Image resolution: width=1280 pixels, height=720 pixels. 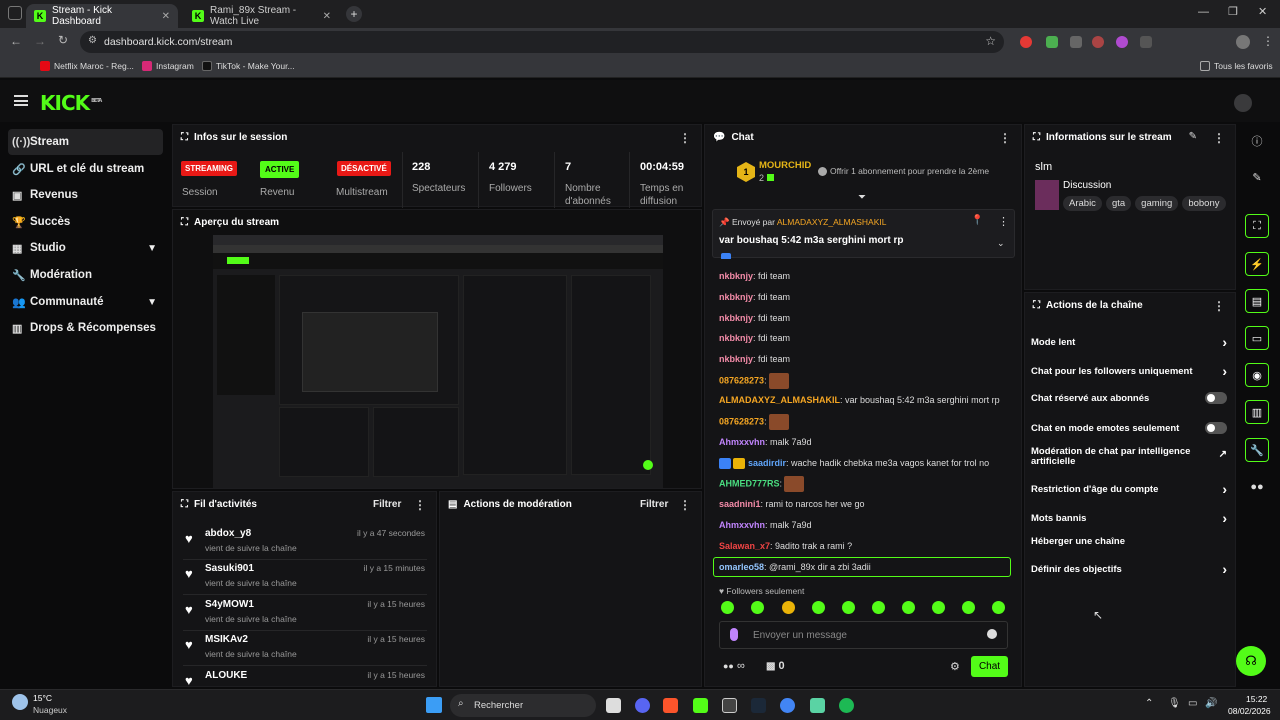 I want to click on stream-preview-video, so click(x=438, y=361).